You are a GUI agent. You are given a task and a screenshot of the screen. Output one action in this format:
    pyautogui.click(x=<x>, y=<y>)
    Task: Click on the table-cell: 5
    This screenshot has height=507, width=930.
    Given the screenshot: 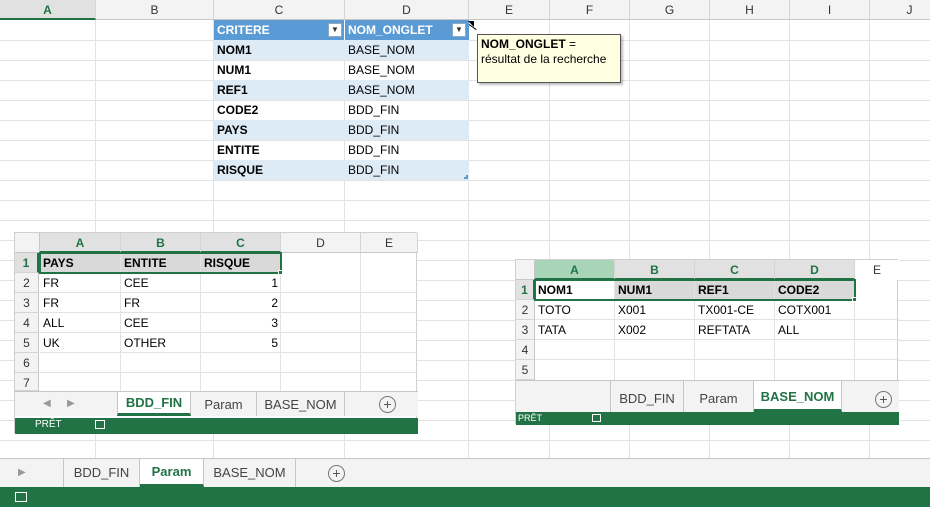 What is the action you would take?
    pyautogui.click(x=239, y=343)
    